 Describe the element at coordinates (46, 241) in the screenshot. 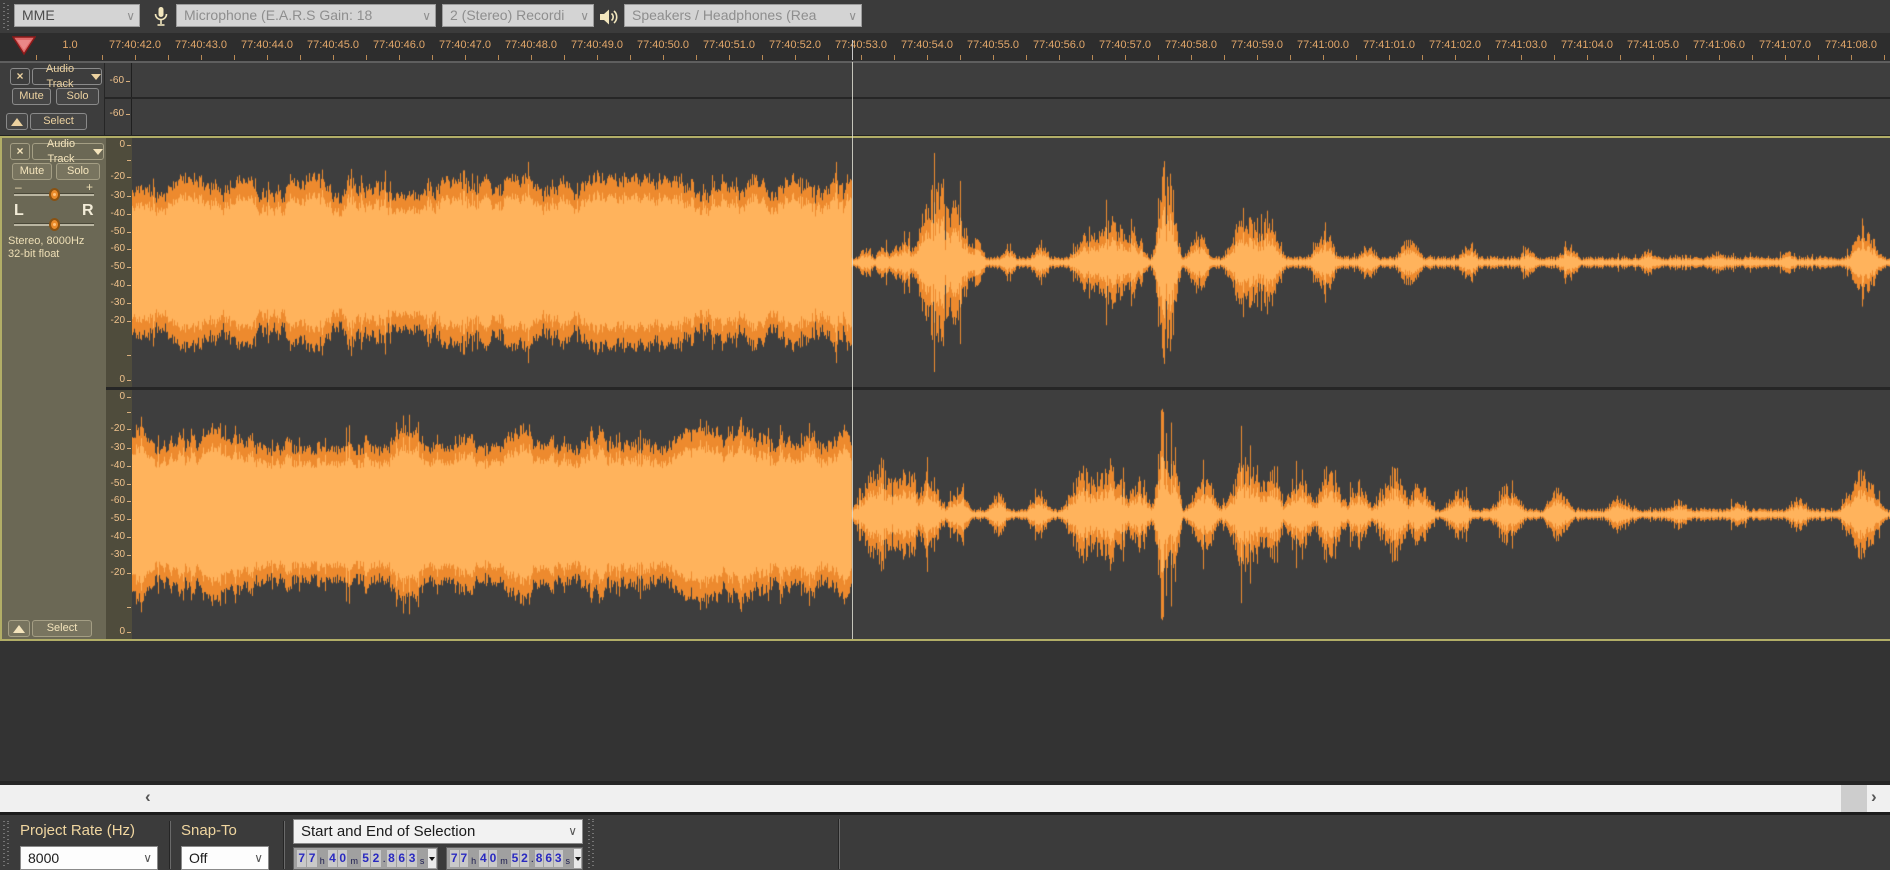

I see `track-format-line1: Stereo, 8000Hz` at that location.